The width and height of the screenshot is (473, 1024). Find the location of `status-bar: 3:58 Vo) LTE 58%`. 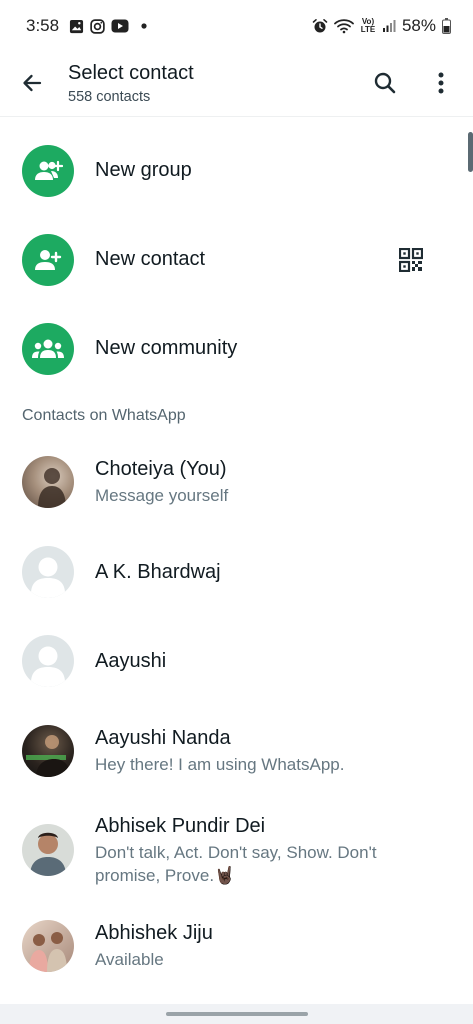

status-bar: 3:58 Vo) LTE 58% is located at coordinates (236, 26).